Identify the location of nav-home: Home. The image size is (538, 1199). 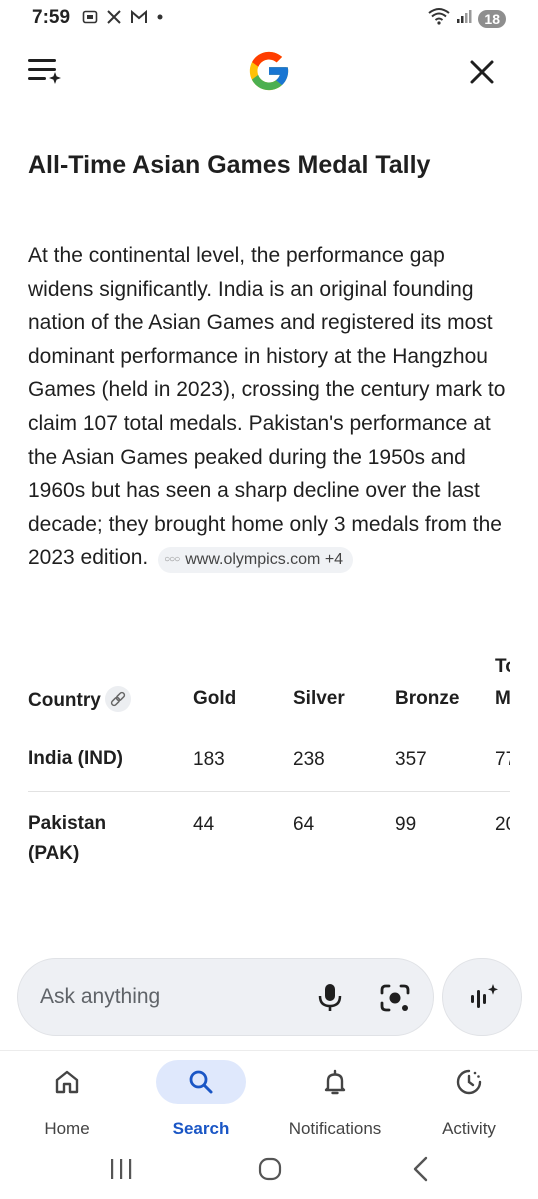
(67, 1100).